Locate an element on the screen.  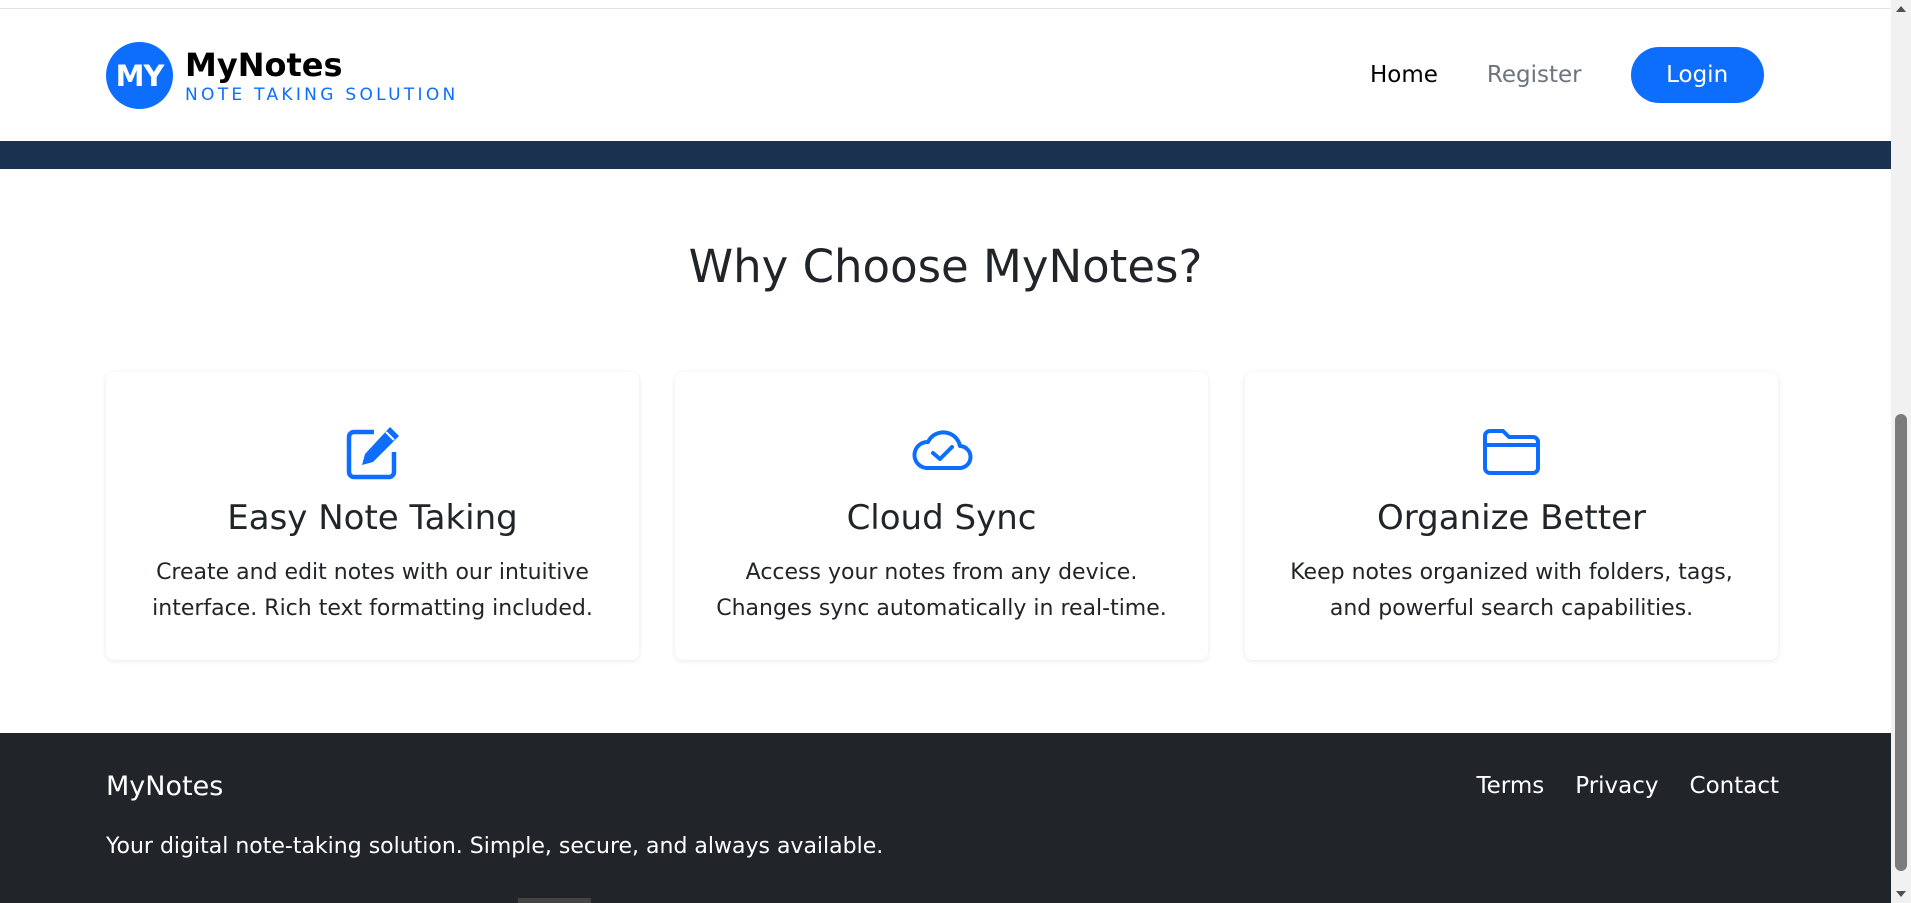
footer-link-privacy: Privacy is located at coordinates (1616, 786).